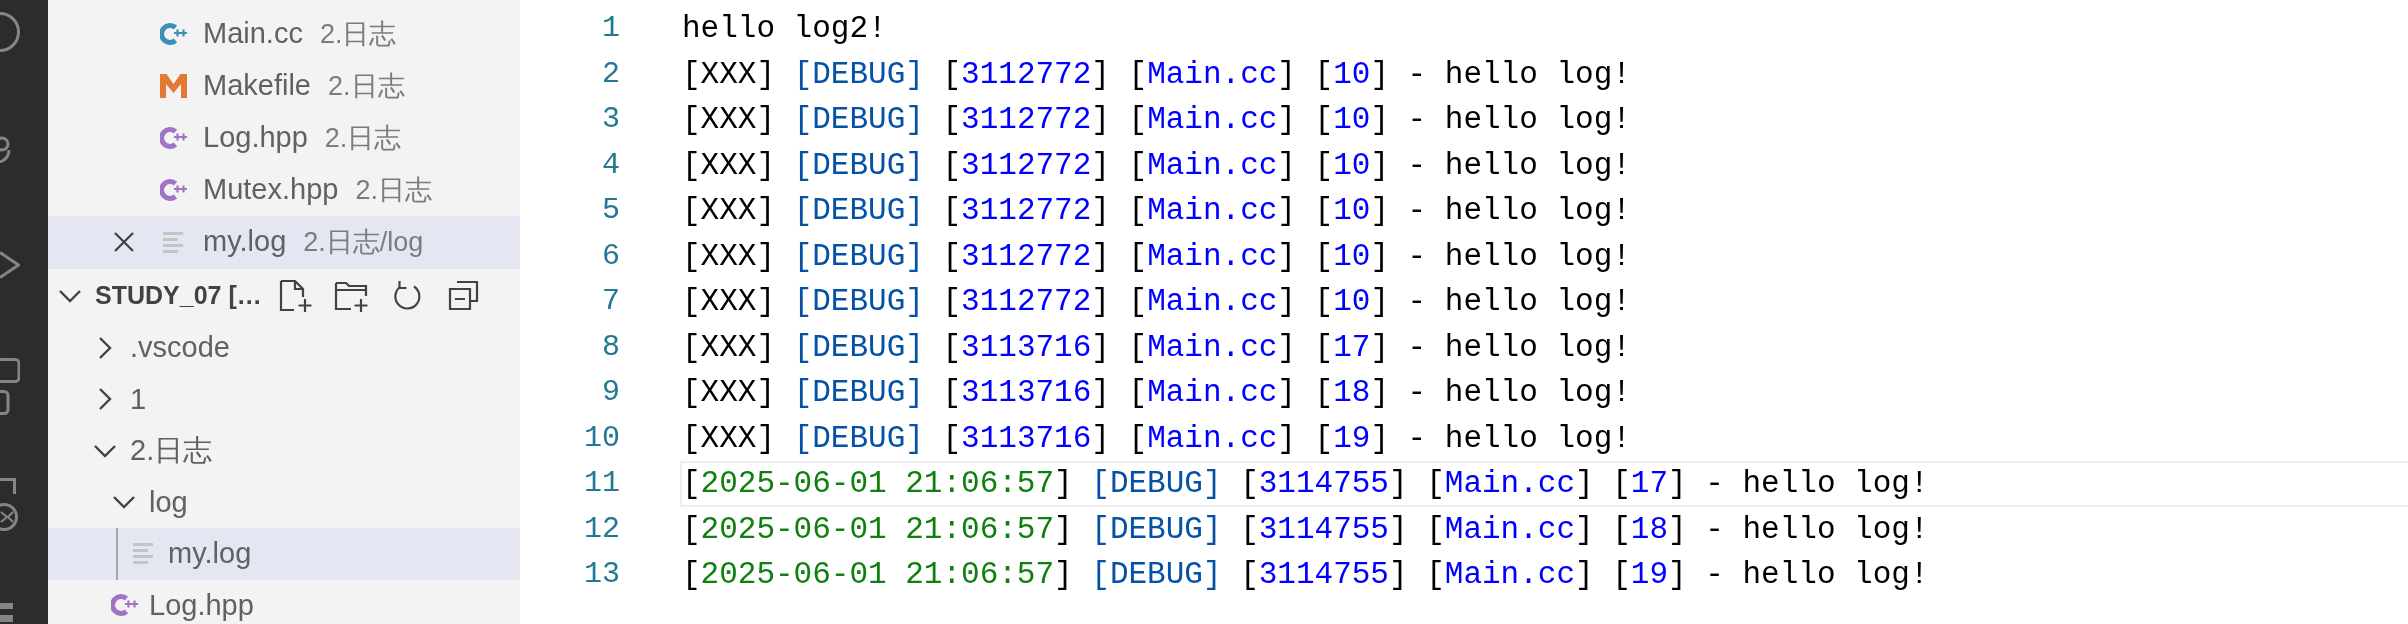 This screenshot has width=2408, height=624. I want to click on code-line: [2025-06-01 21:06:57] [DEBUG] [3114755] [Main.cc] [17] - hello log!, so click(1305, 484).